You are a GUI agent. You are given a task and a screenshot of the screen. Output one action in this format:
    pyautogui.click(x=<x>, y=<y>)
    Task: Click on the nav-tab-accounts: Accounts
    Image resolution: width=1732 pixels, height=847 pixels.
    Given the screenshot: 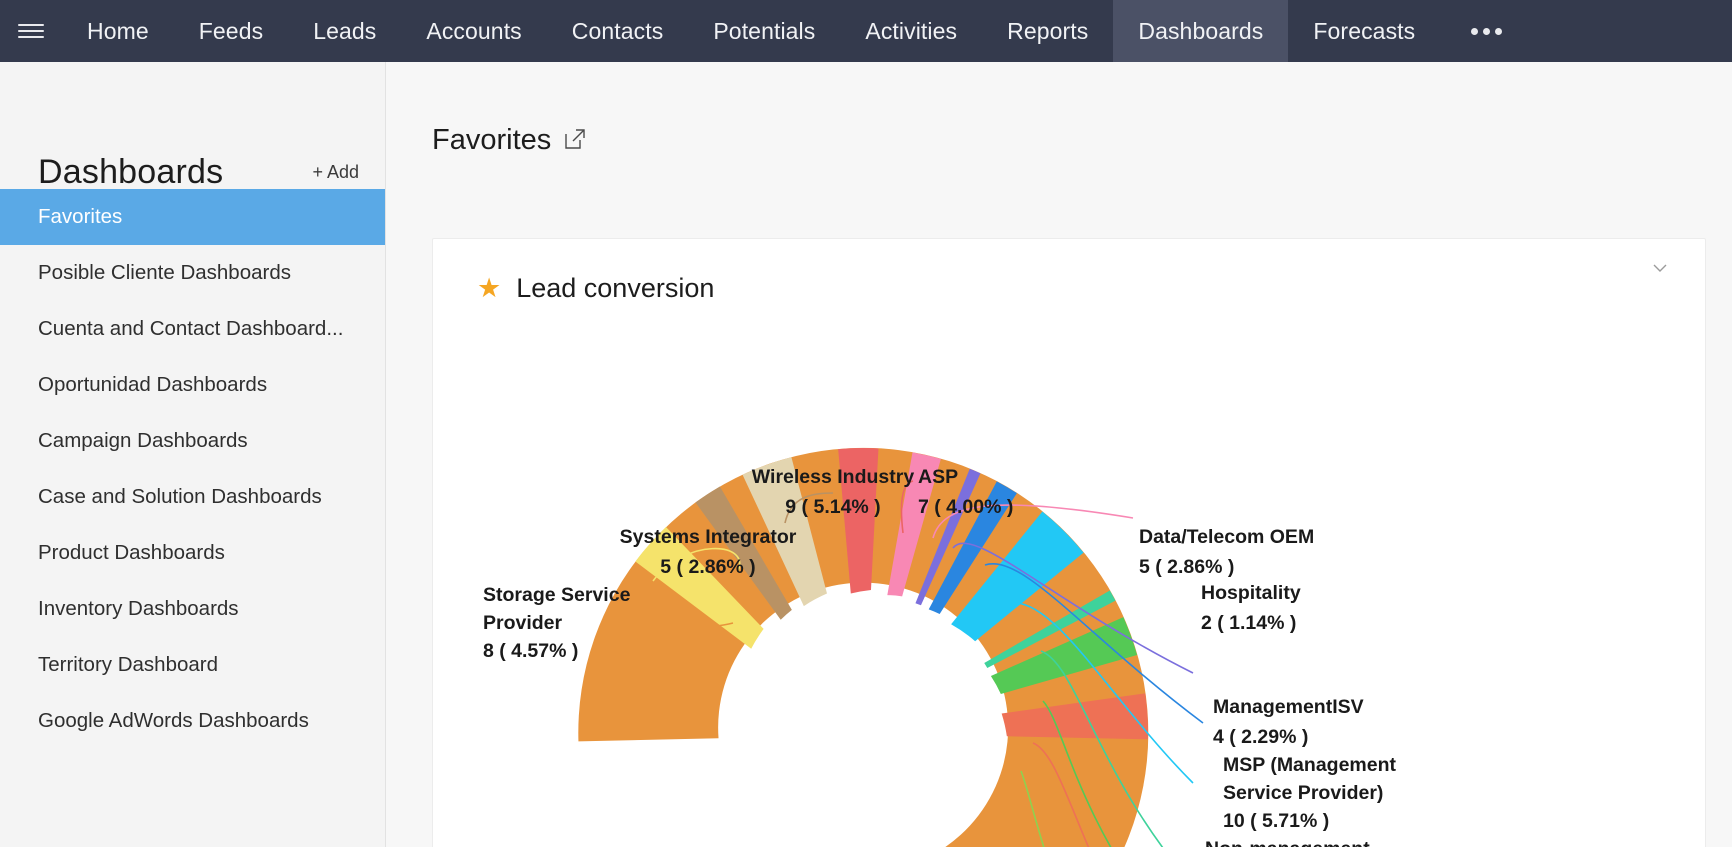 What is the action you would take?
    pyautogui.click(x=473, y=31)
    